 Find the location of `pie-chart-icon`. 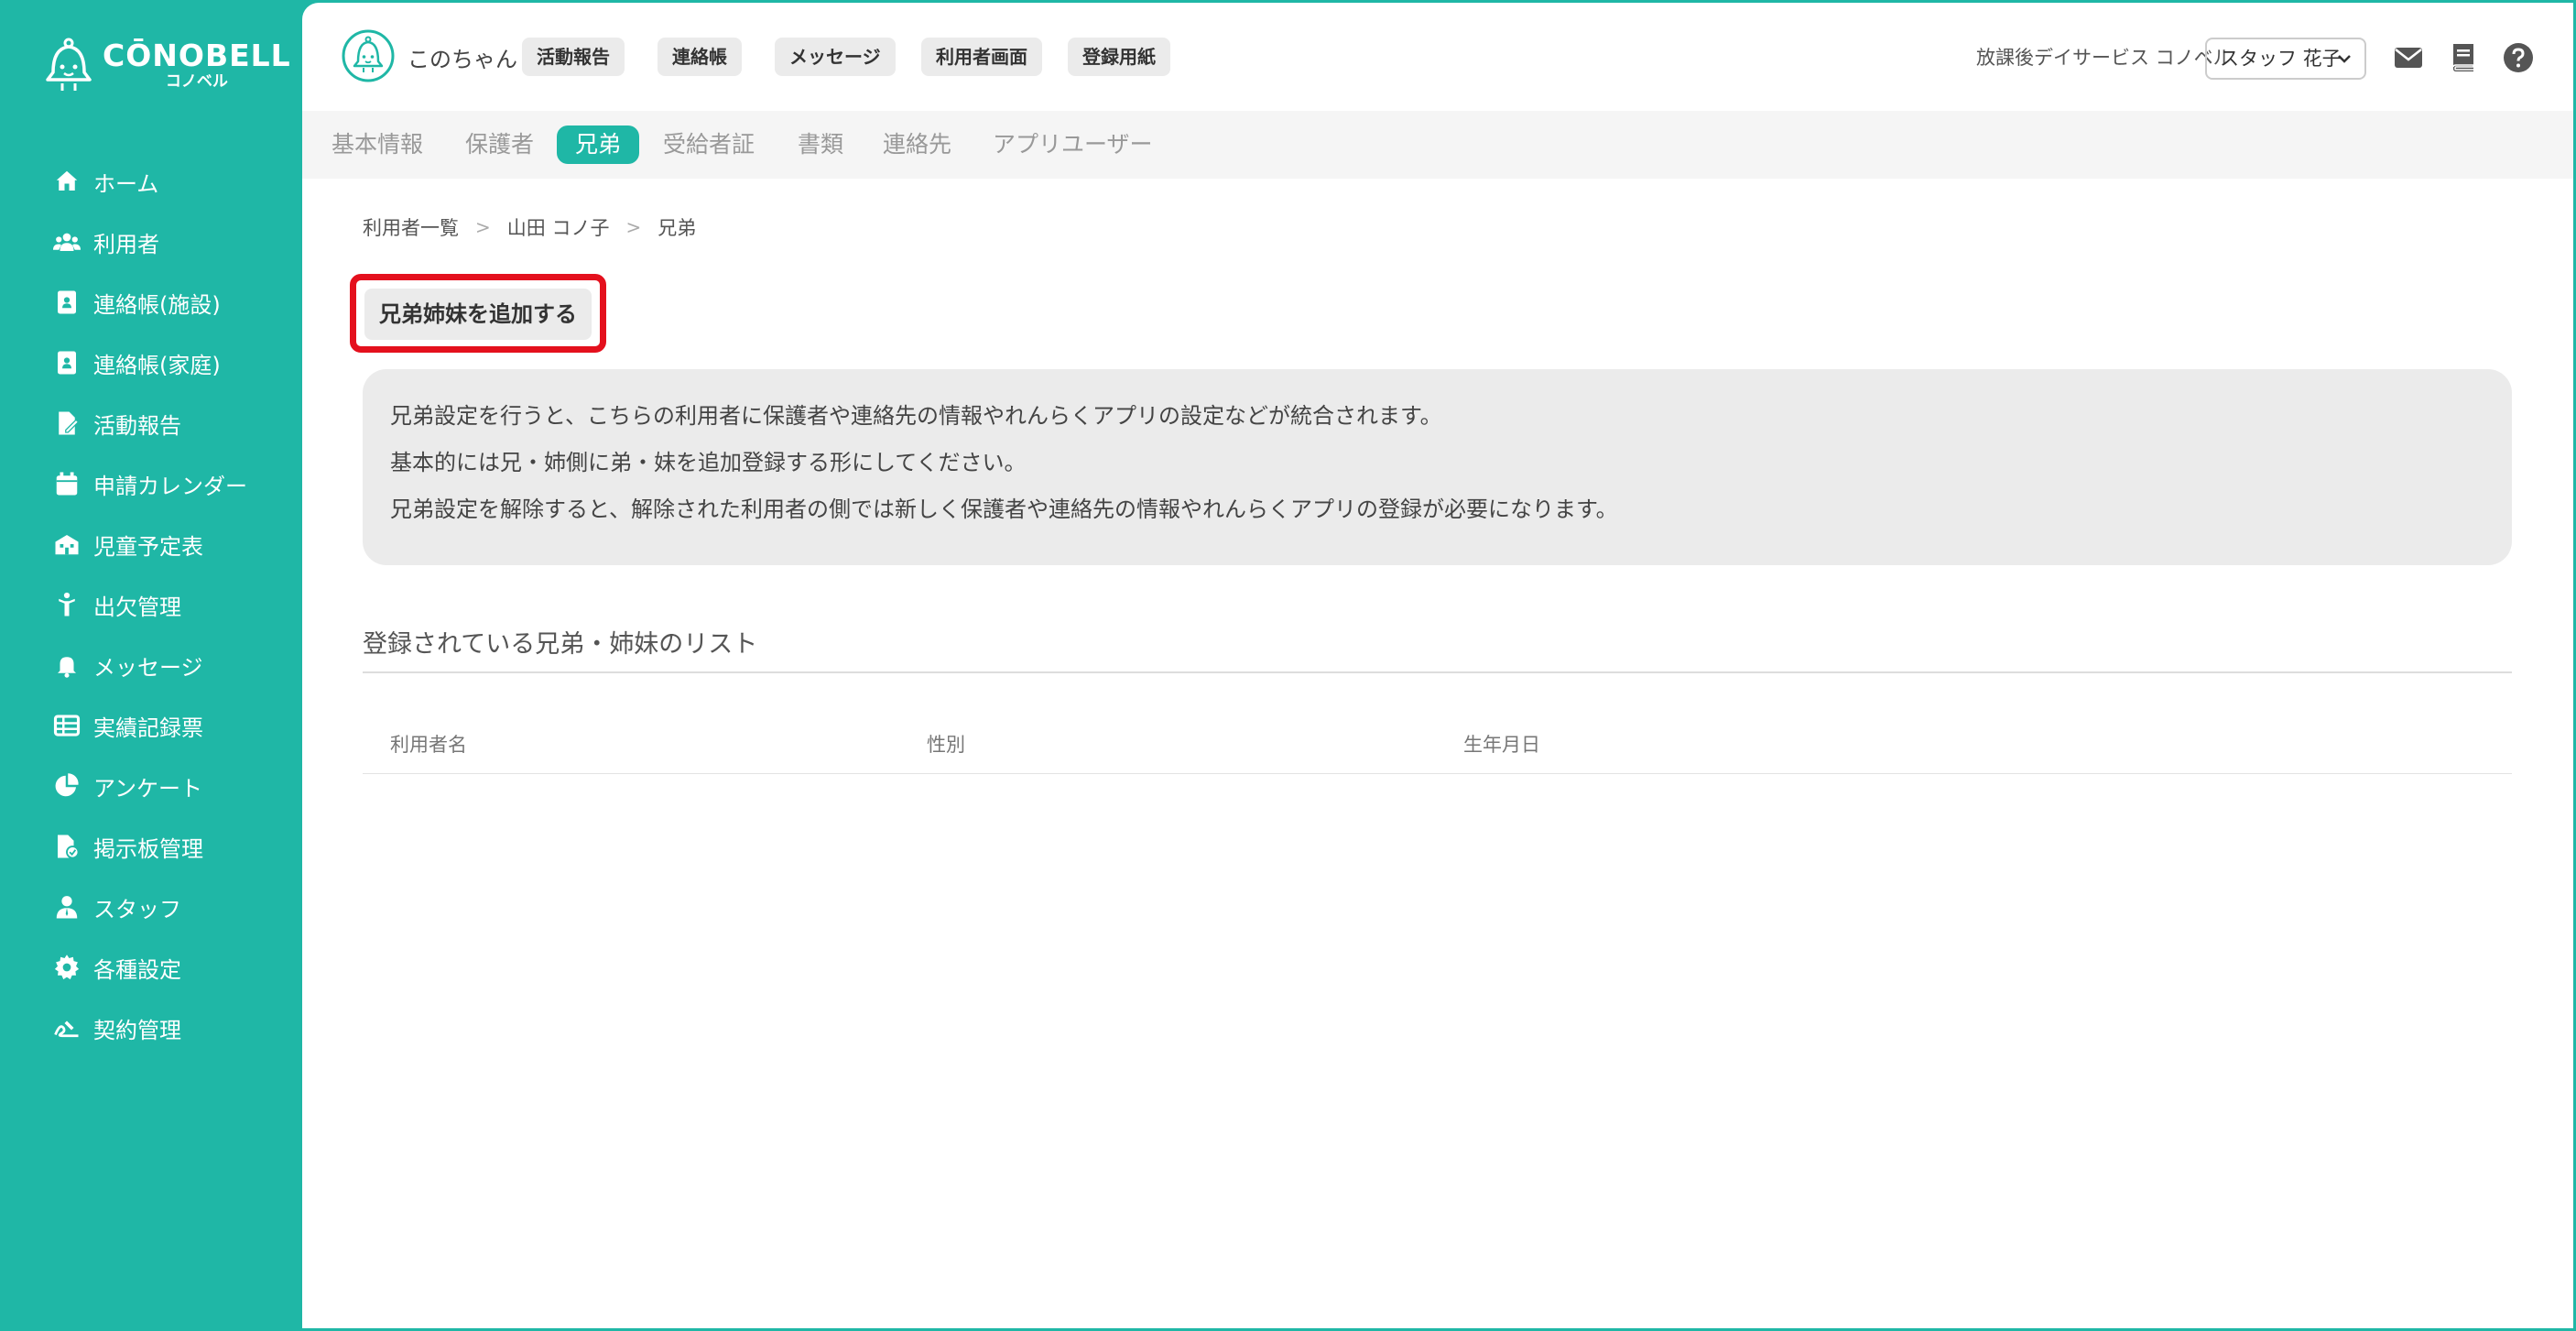

pie-chart-icon is located at coordinates (67, 785).